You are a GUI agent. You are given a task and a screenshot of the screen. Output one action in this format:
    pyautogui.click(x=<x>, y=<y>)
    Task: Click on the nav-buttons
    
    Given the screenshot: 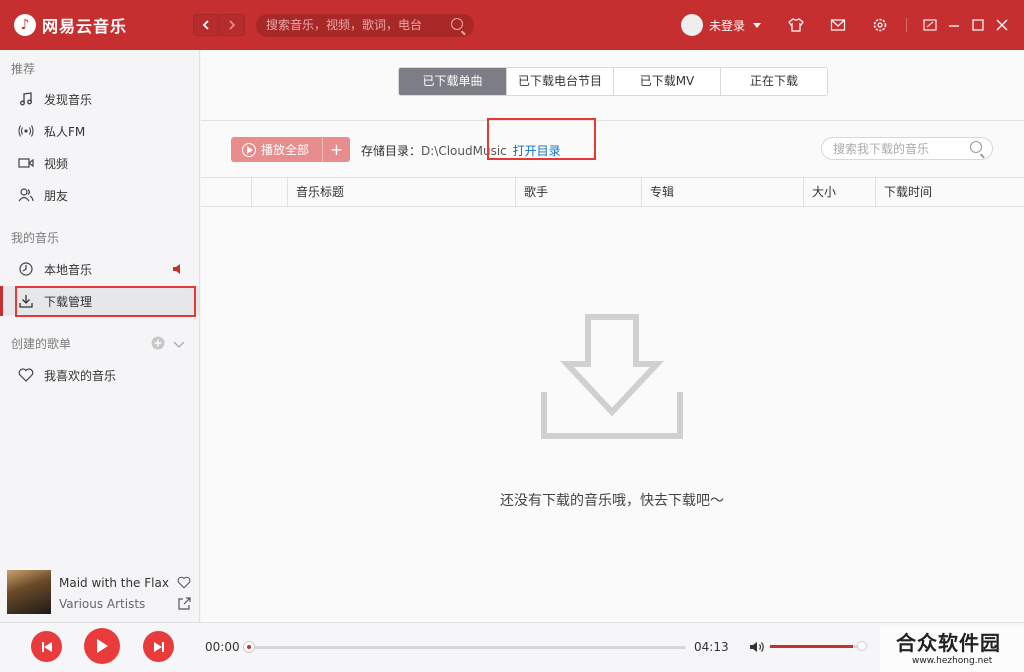 What is the action you would take?
    pyautogui.click(x=219, y=25)
    